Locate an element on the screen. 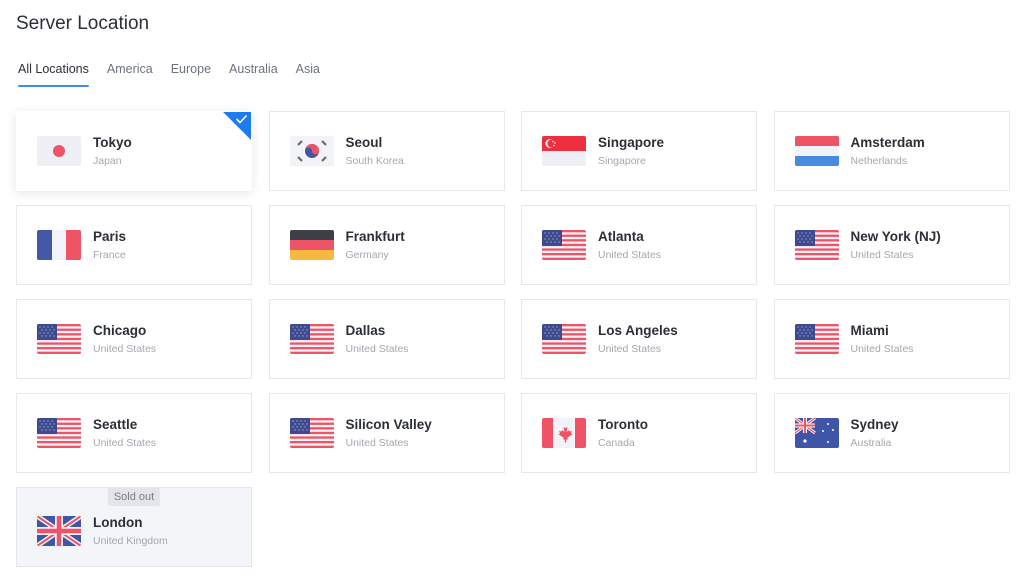 This screenshot has height=583, width=1024. city-name: Tokyo is located at coordinates (112, 142).